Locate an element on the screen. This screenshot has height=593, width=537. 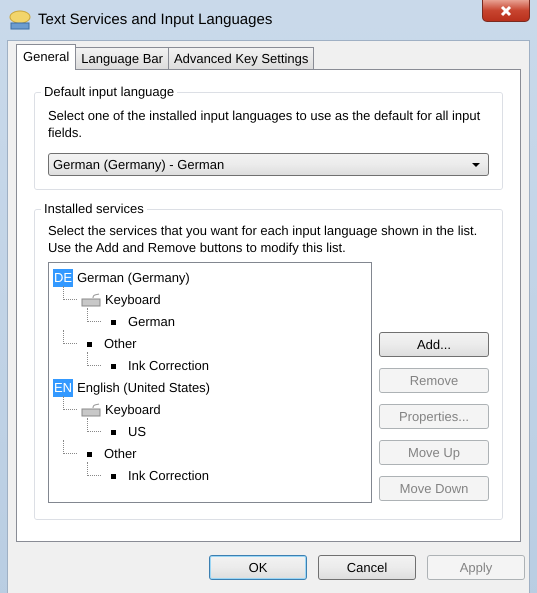
dialog-button: OK is located at coordinates (258, 567).